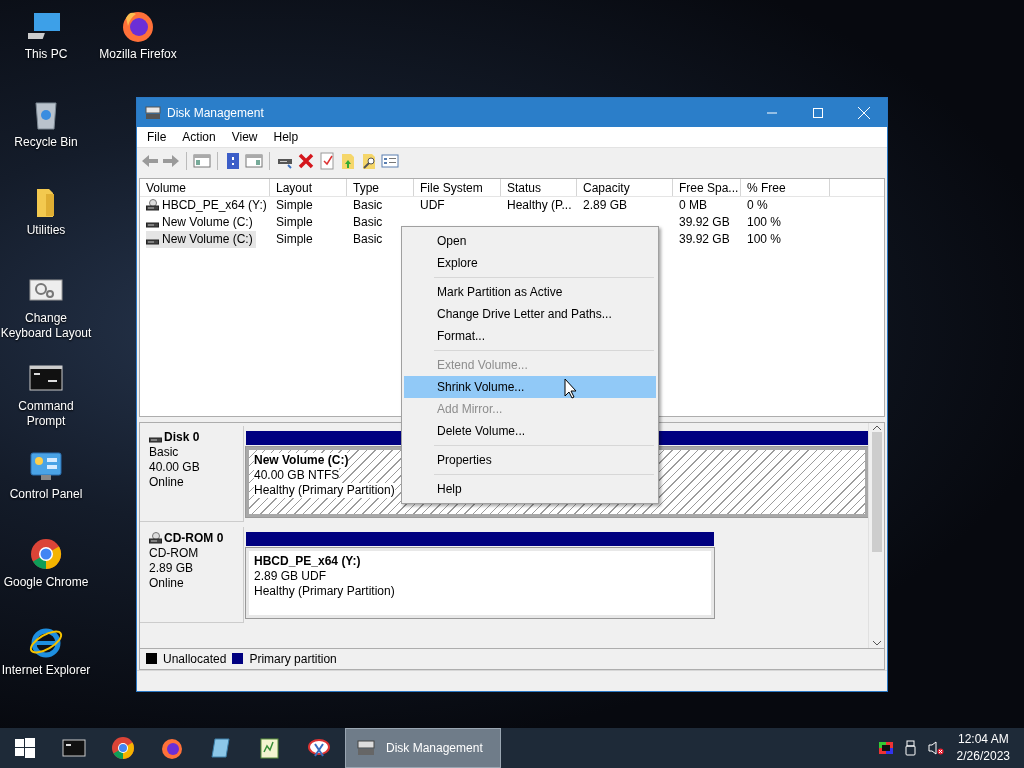 This screenshot has width=1024, height=768. I want to click on partition-name: HBCD_PE_x64 (Y:), so click(307, 562).